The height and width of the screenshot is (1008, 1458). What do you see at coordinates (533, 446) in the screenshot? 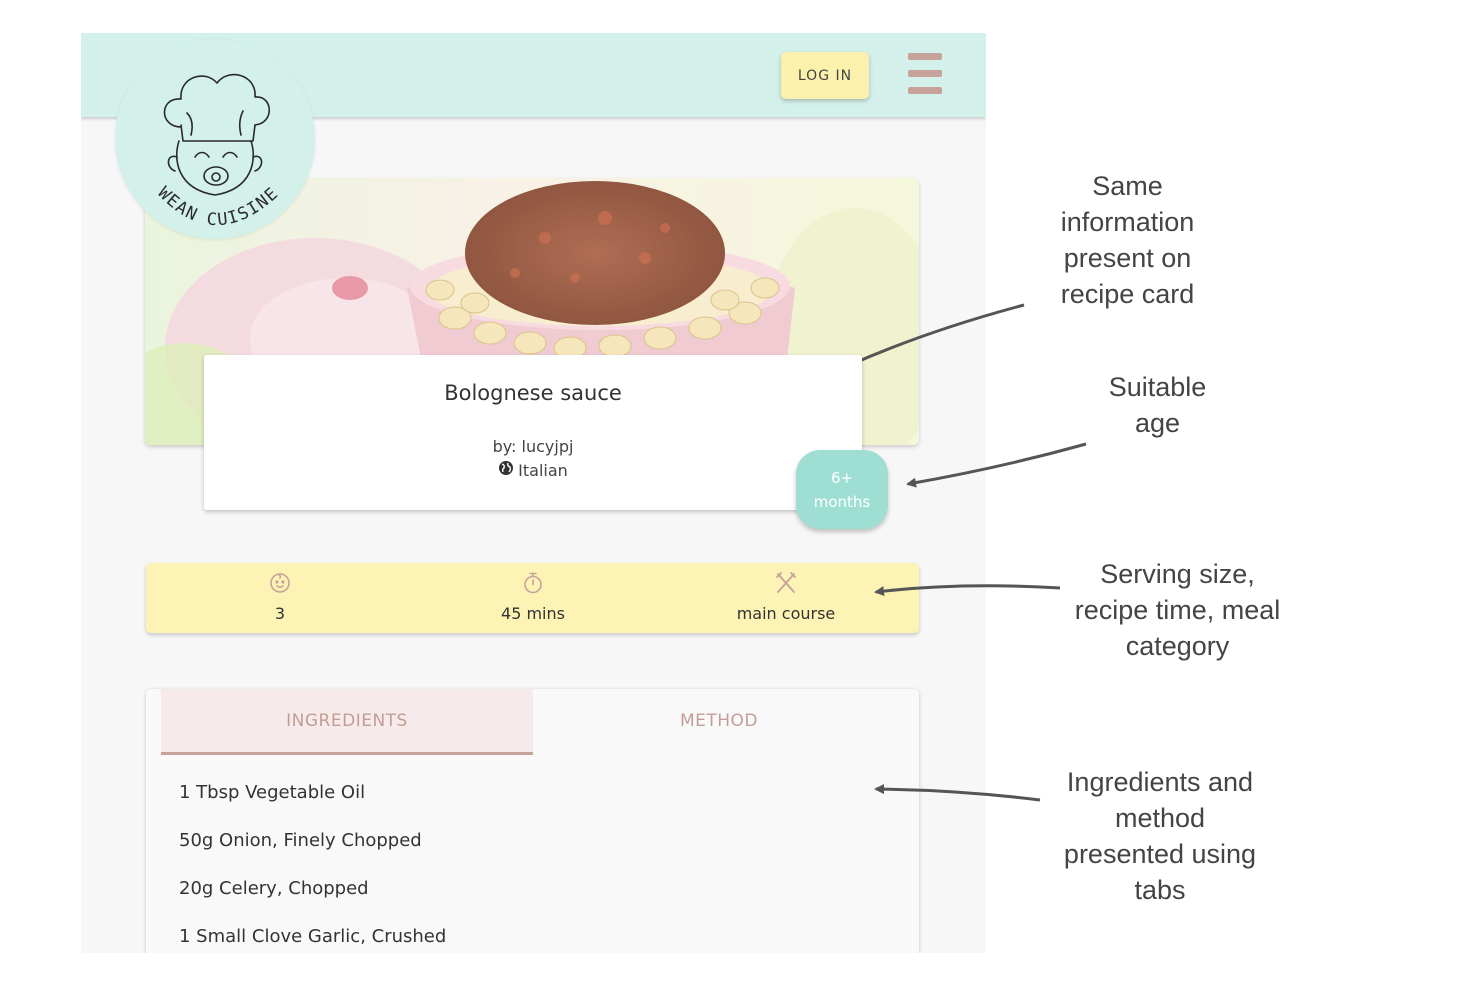
I see `recipe-author: by: lucyjpj` at bounding box center [533, 446].